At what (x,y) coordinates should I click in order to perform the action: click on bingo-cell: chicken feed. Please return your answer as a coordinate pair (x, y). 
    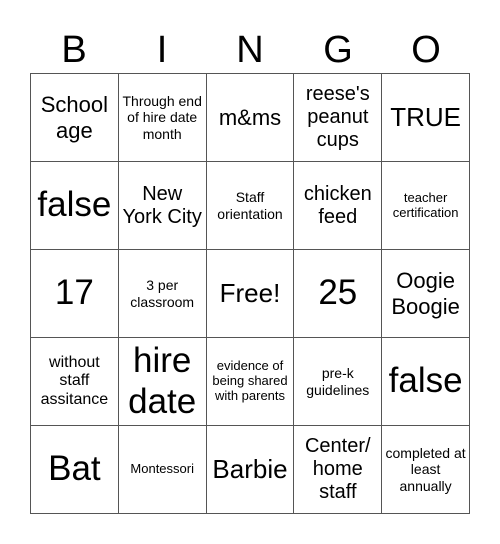
    Looking at the image, I should click on (338, 206).